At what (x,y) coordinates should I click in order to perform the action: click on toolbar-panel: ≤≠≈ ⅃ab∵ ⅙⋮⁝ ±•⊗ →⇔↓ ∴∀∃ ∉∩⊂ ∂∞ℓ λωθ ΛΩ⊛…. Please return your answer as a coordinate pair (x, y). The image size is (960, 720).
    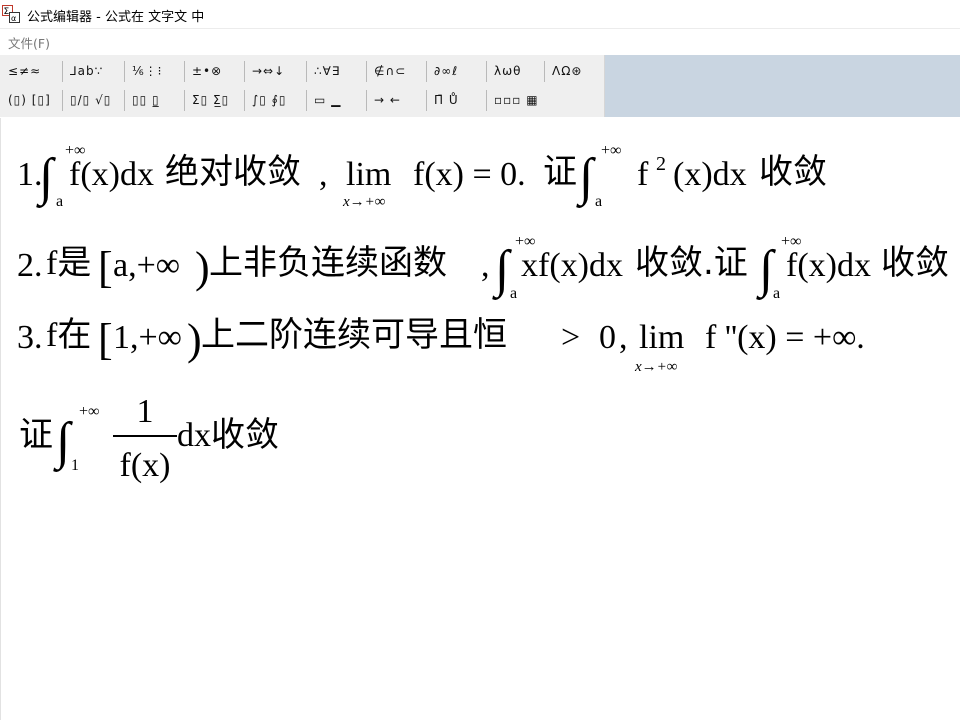
    Looking at the image, I should click on (302, 86).